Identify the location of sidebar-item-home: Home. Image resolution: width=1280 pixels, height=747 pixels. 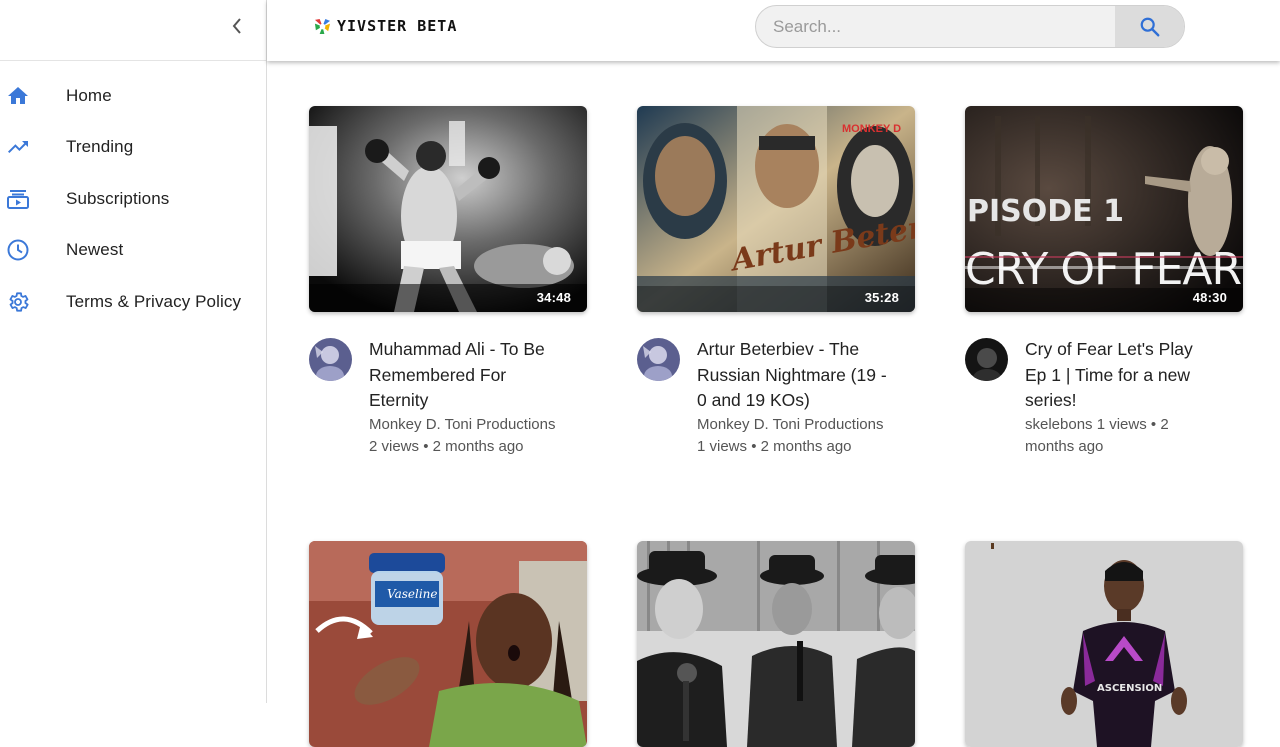
(133, 96).